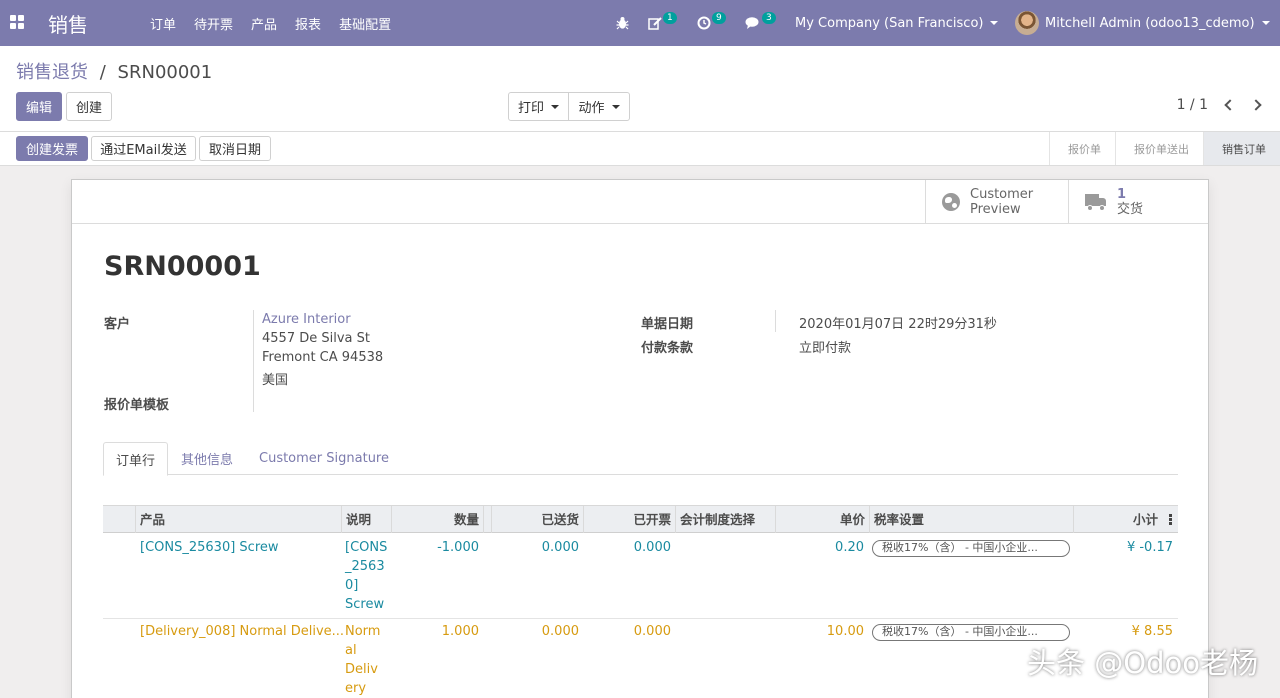 The height and width of the screenshot is (698, 1280). I want to click on customer-link: Azure Interior, so click(306, 319).